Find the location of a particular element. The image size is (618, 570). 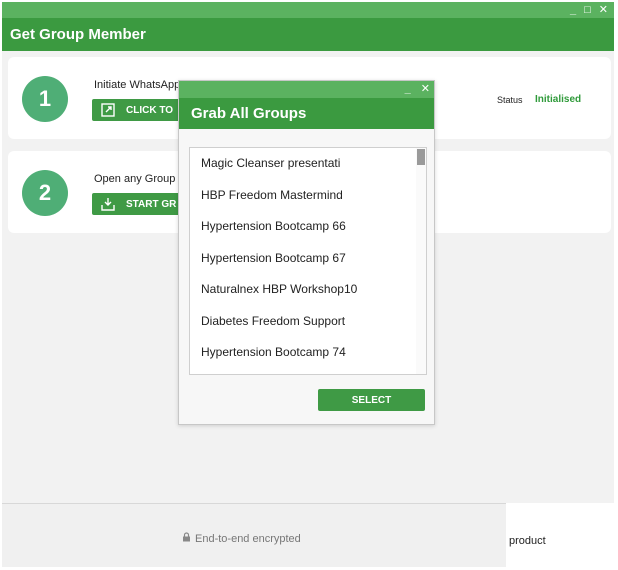

dialog-close-button: ✕ is located at coordinates (425, 89).